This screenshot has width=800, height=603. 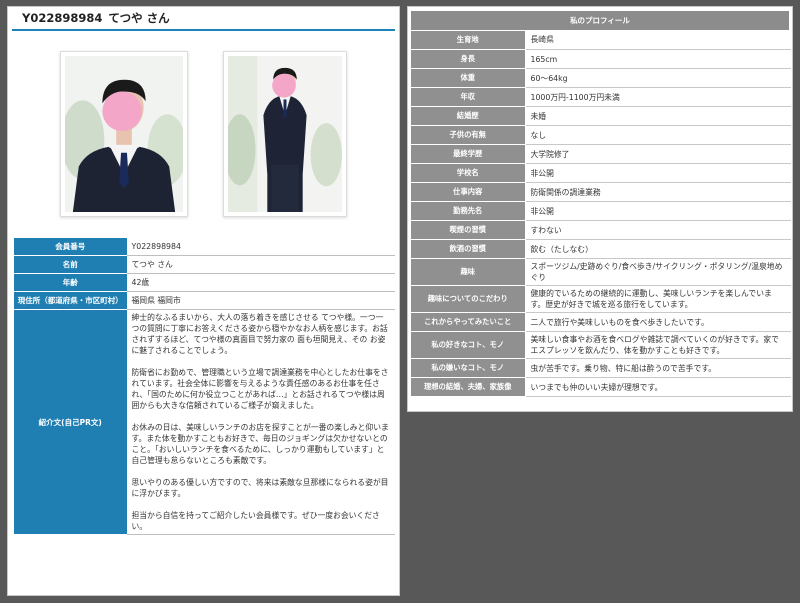 What do you see at coordinates (70, 264) in the screenshot?
I see `info-label: 名前` at bounding box center [70, 264].